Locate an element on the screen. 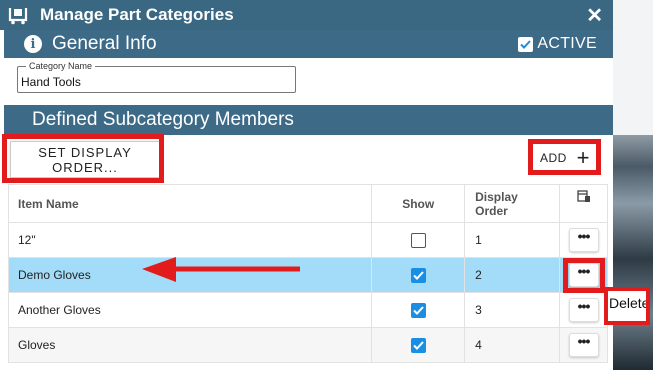  add-button: ADD + is located at coordinates (565, 157).